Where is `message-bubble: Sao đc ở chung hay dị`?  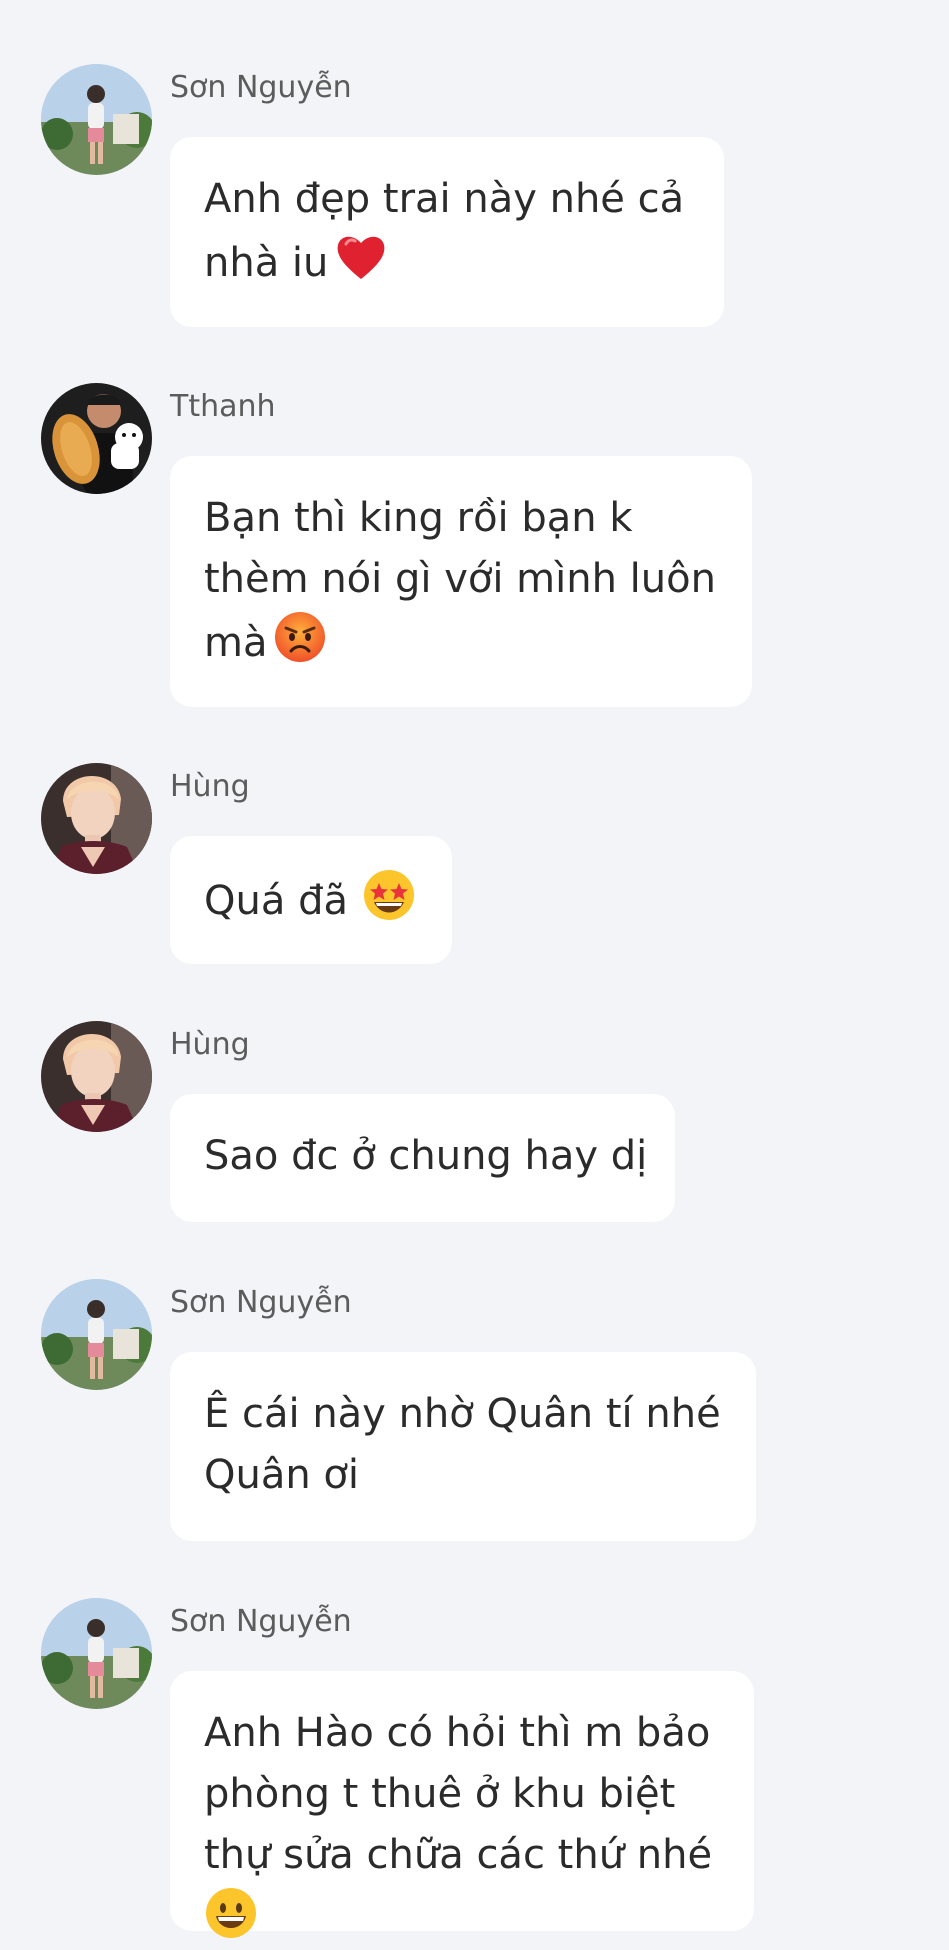 message-bubble: Sao đc ở chung hay dị is located at coordinates (422, 1158).